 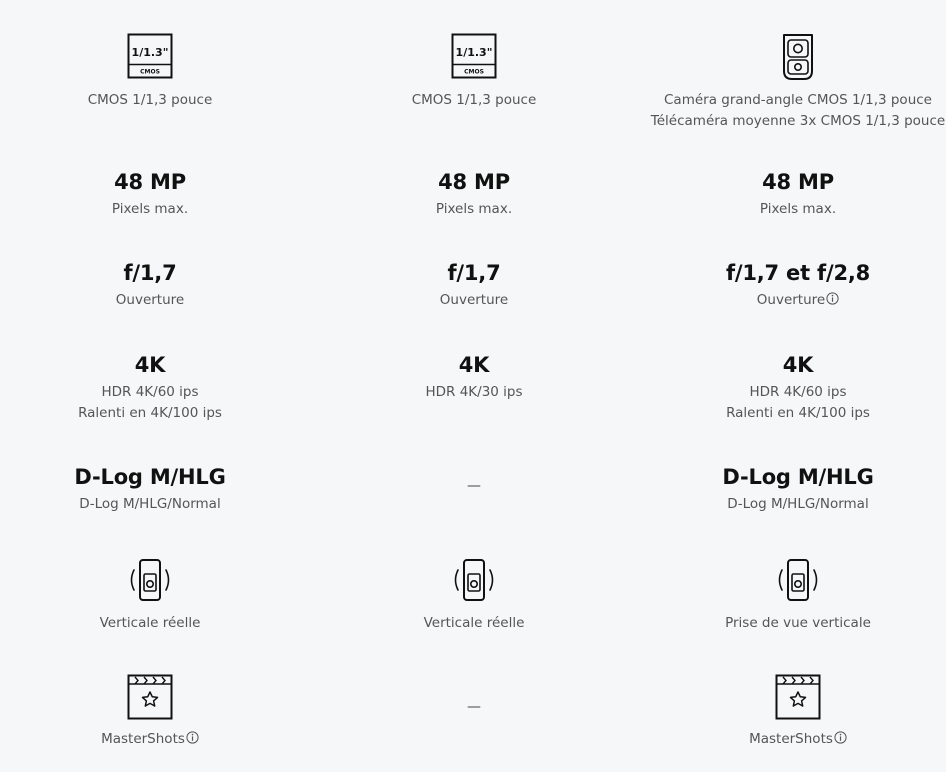 What do you see at coordinates (789, 285) in the screenshot?
I see `aperture-cell: f/1,7 et f/2,8 Ouverture` at bounding box center [789, 285].